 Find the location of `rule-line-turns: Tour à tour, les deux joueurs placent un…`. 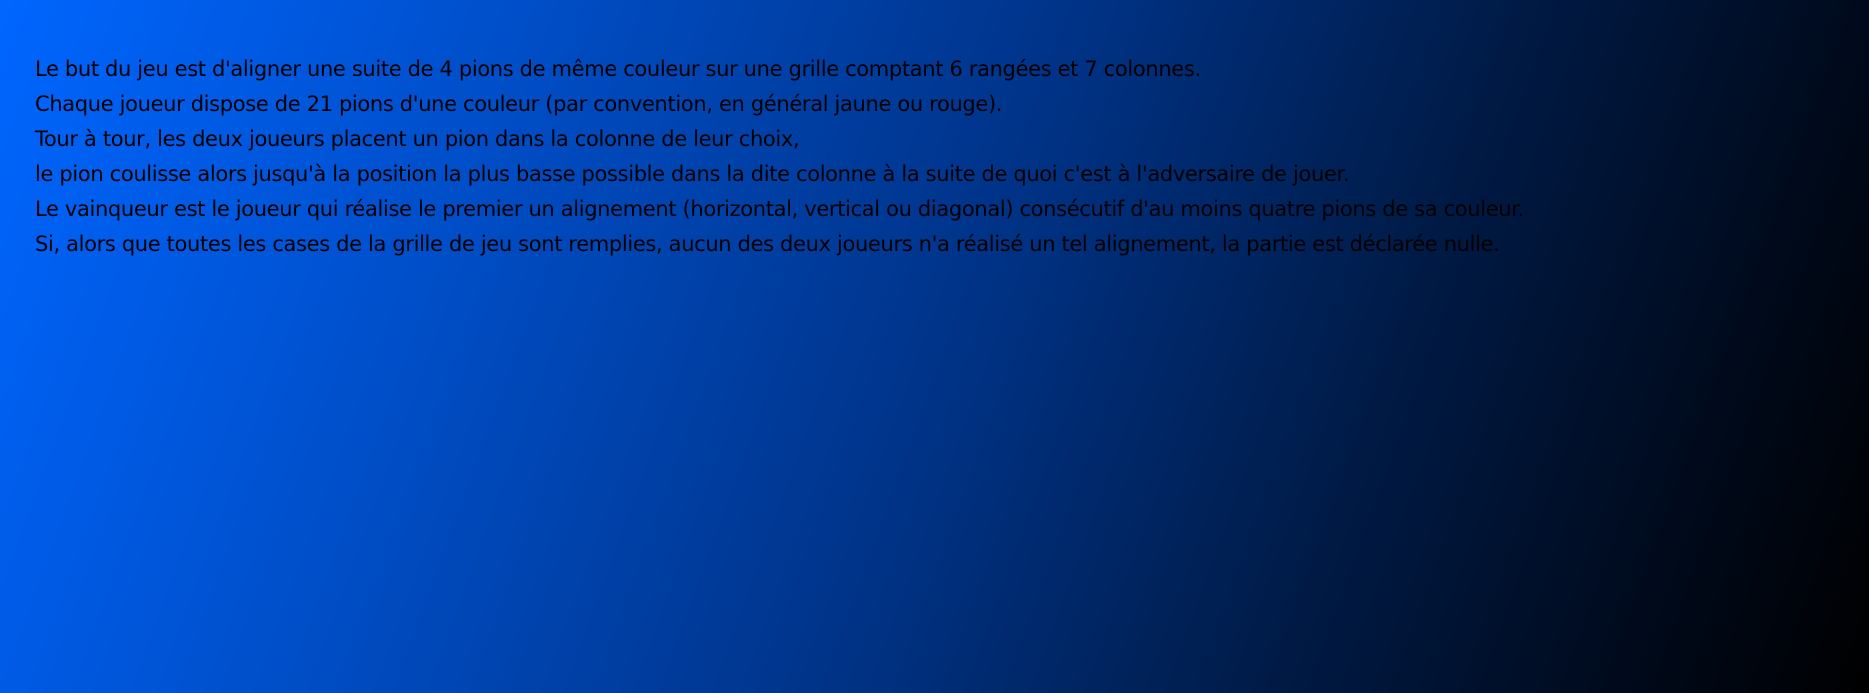

rule-line-turns: Tour à tour, les deux joueurs placent un… is located at coordinates (417, 139).